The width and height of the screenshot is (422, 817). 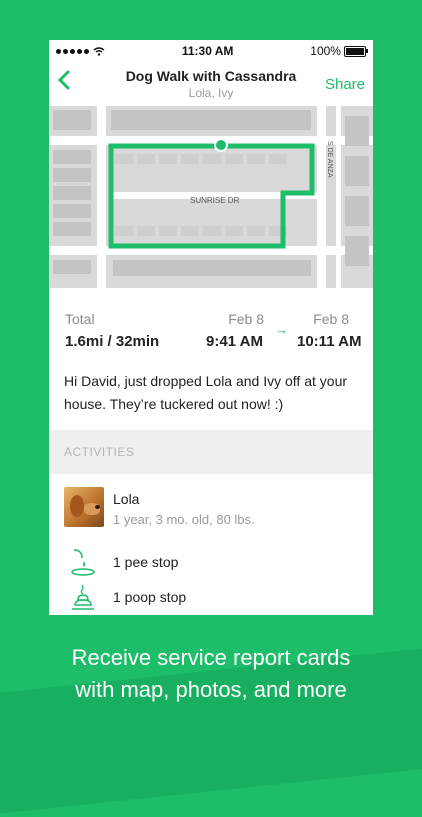 I want to click on end-date: Feb 8, so click(x=331, y=319).